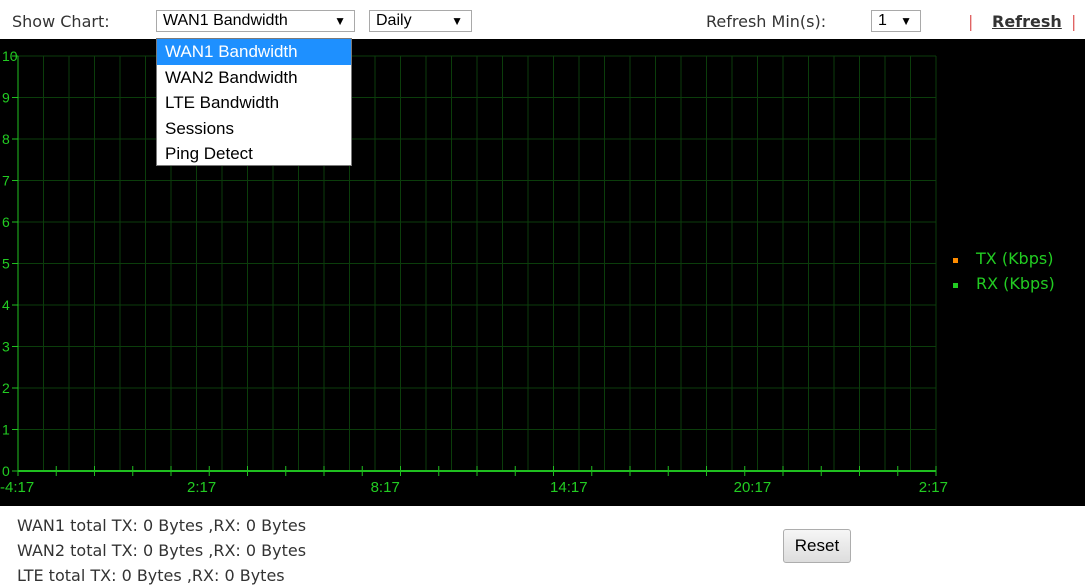 This screenshot has height=587, width=1085. Describe the element at coordinates (6, 430) in the screenshot. I see `y-tick-label: 1` at that location.